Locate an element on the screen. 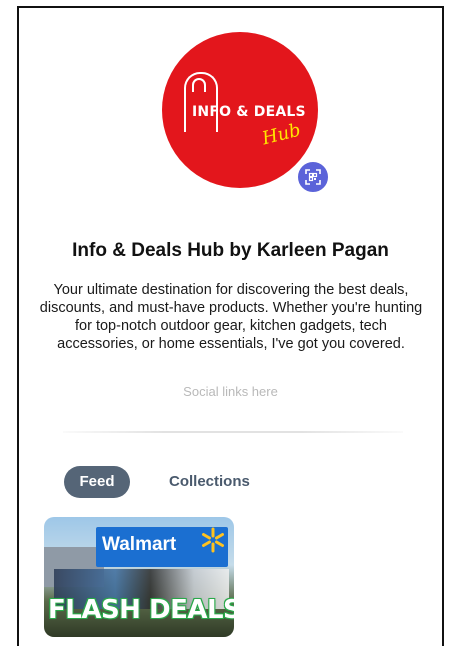 This screenshot has width=450, height=646. qr-scan-icon is located at coordinates (313, 177).